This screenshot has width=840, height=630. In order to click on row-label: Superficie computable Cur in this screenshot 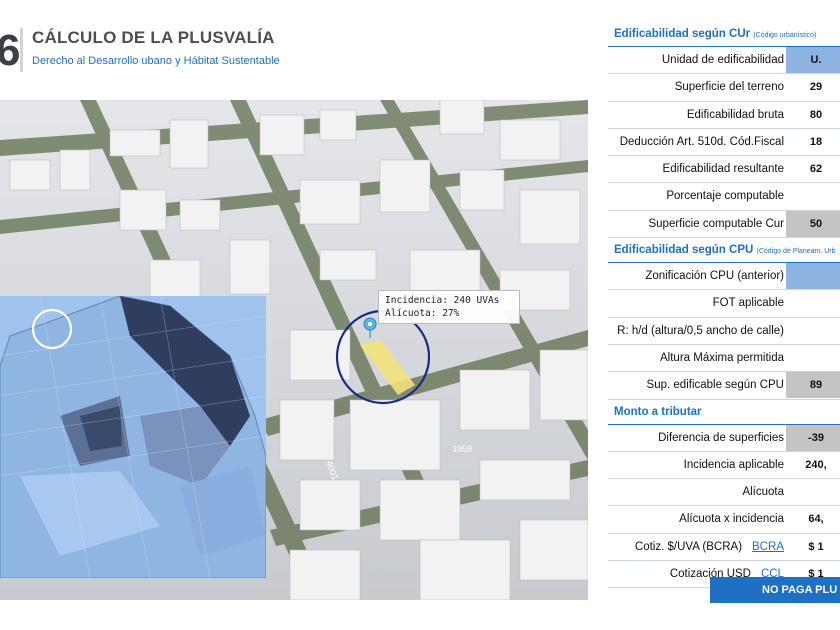, I will do `click(716, 223)`.